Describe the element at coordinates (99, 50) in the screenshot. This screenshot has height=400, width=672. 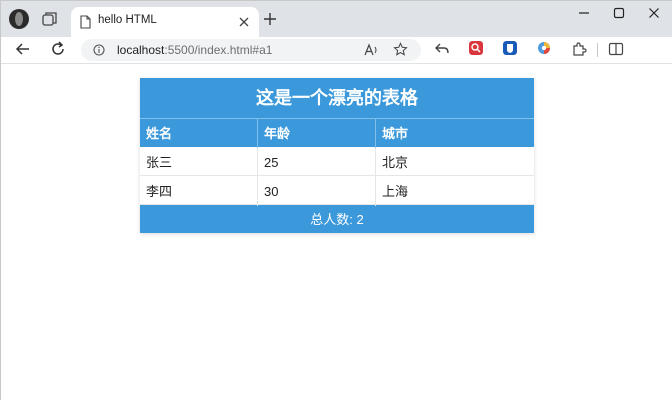
I see `info-icon` at that location.